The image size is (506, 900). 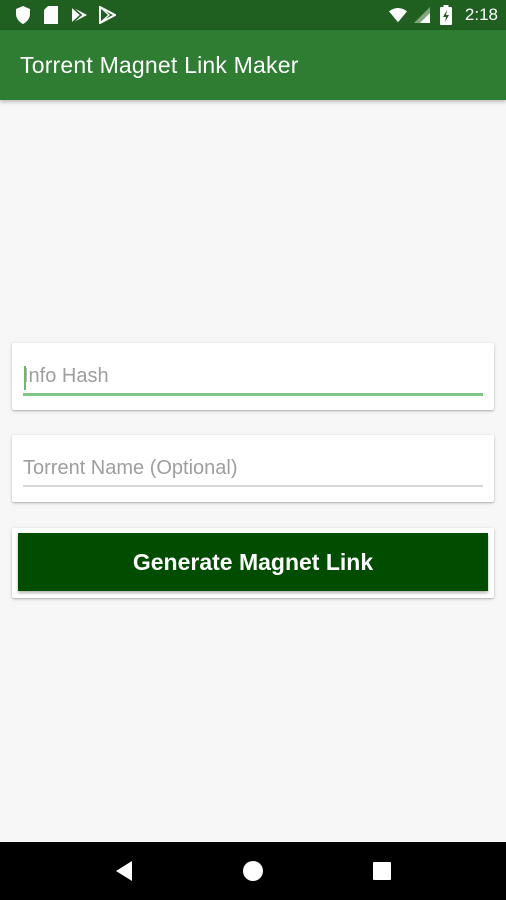 What do you see at coordinates (65, 15) in the screenshot?
I see `notification-icons` at bounding box center [65, 15].